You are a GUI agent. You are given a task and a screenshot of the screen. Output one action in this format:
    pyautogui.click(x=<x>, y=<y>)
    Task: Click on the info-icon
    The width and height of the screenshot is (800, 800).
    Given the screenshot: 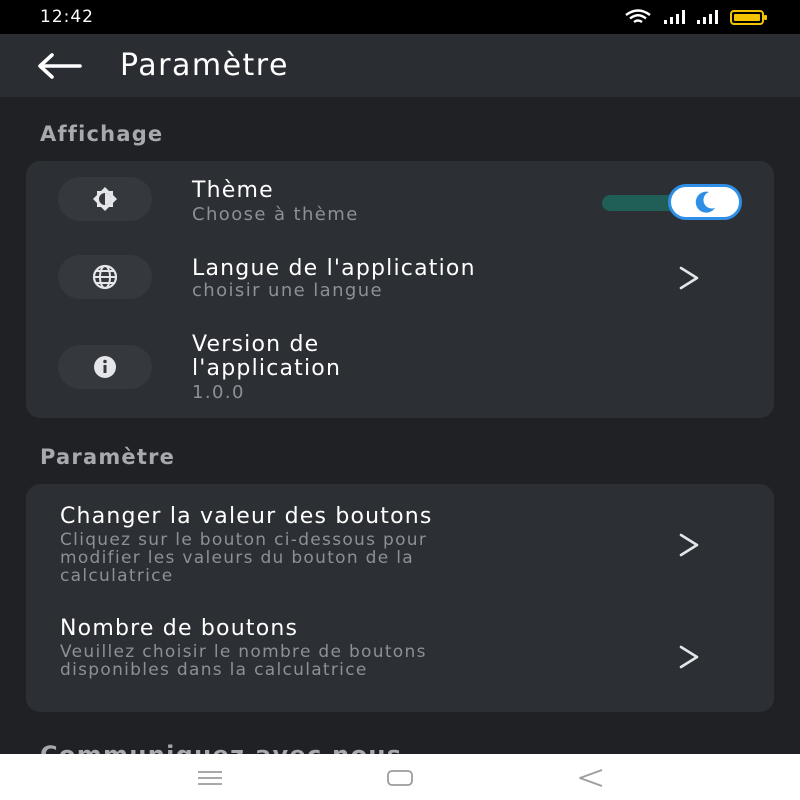 What is the action you would take?
    pyautogui.click(x=105, y=367)
    